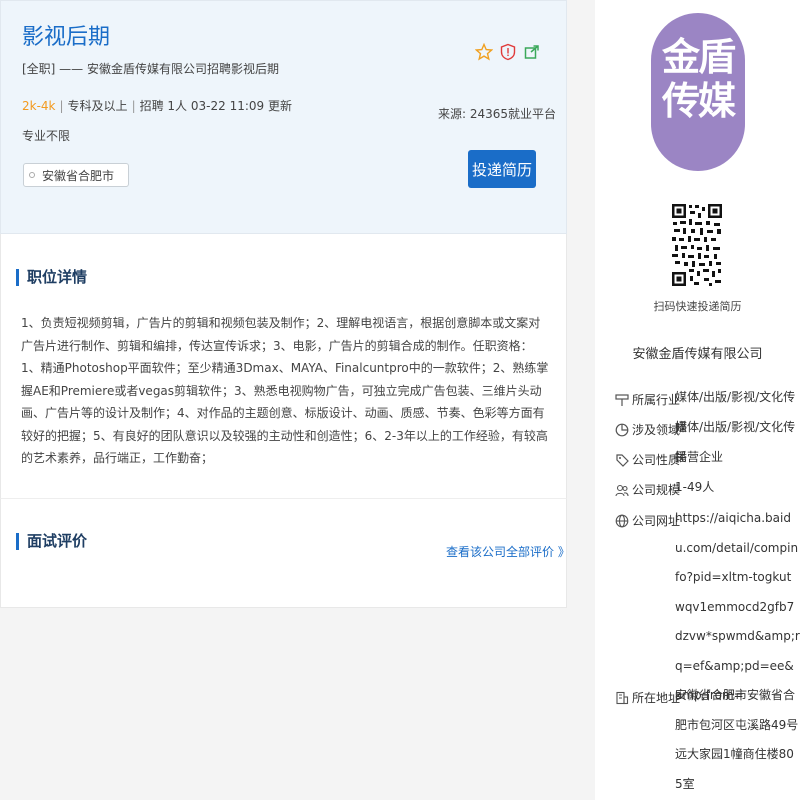  I want to click on location-tag: 安徽省合肥市, so click(76, 175).